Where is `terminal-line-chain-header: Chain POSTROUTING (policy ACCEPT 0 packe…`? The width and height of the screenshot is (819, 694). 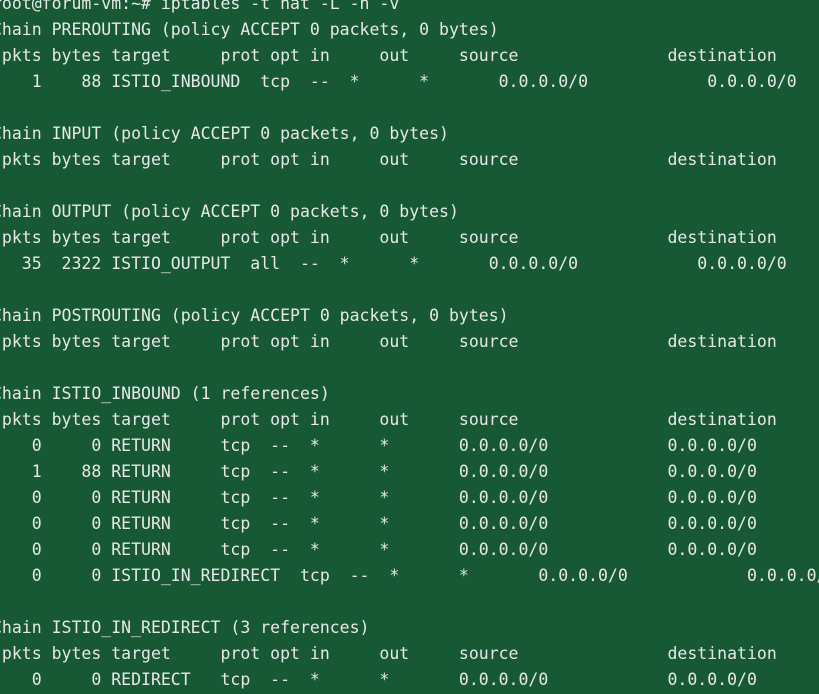
terminal-line-chain-header: Chain POSTROUTING (policy ACCEPT 0 packe… is located at coordinates (254, 315).